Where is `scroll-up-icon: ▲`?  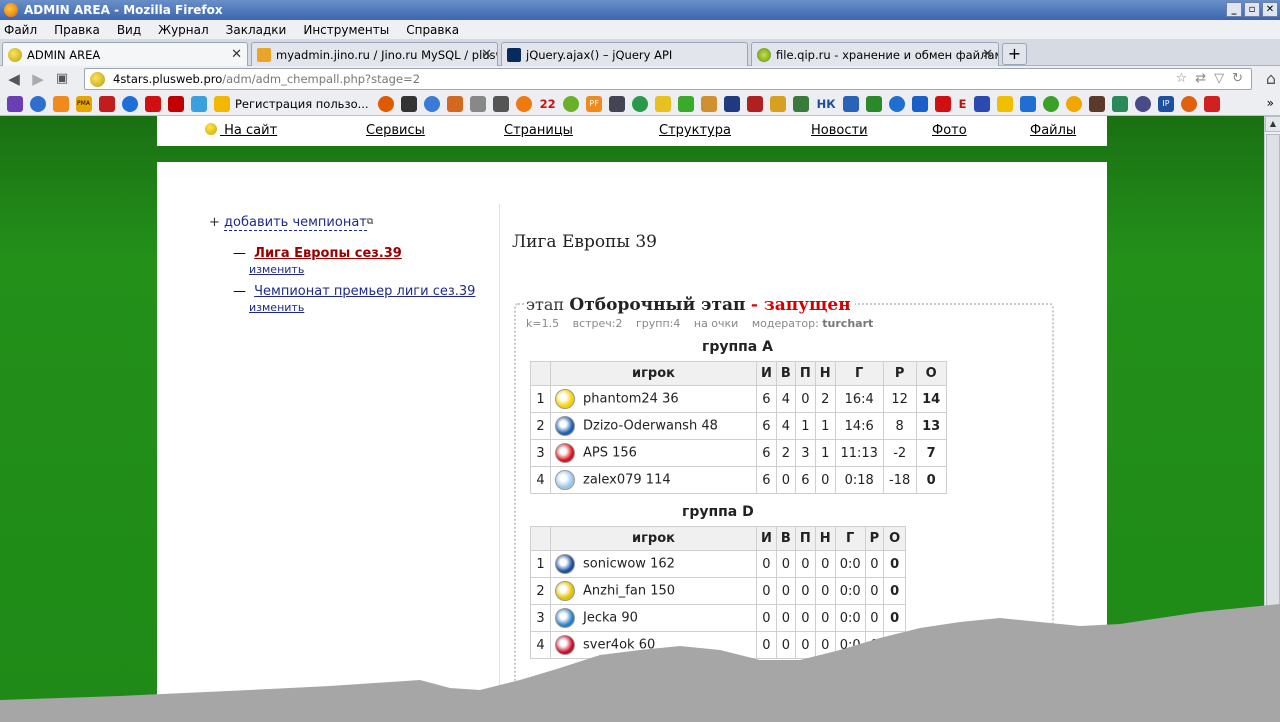 scroll-up-icon: ▲ is located at coordinates (1272, 124).